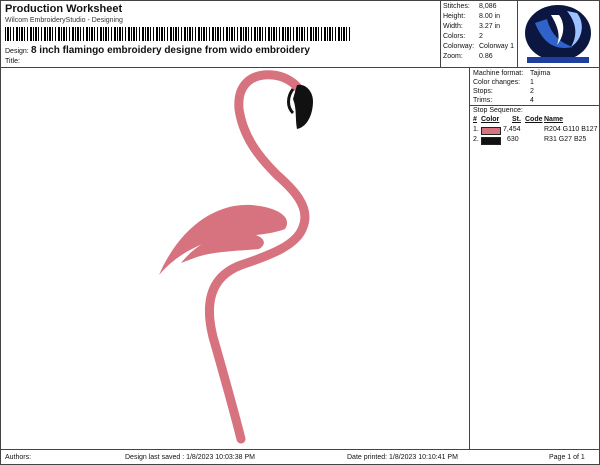  I want to click on title-row: Title:, so click(12, 61).